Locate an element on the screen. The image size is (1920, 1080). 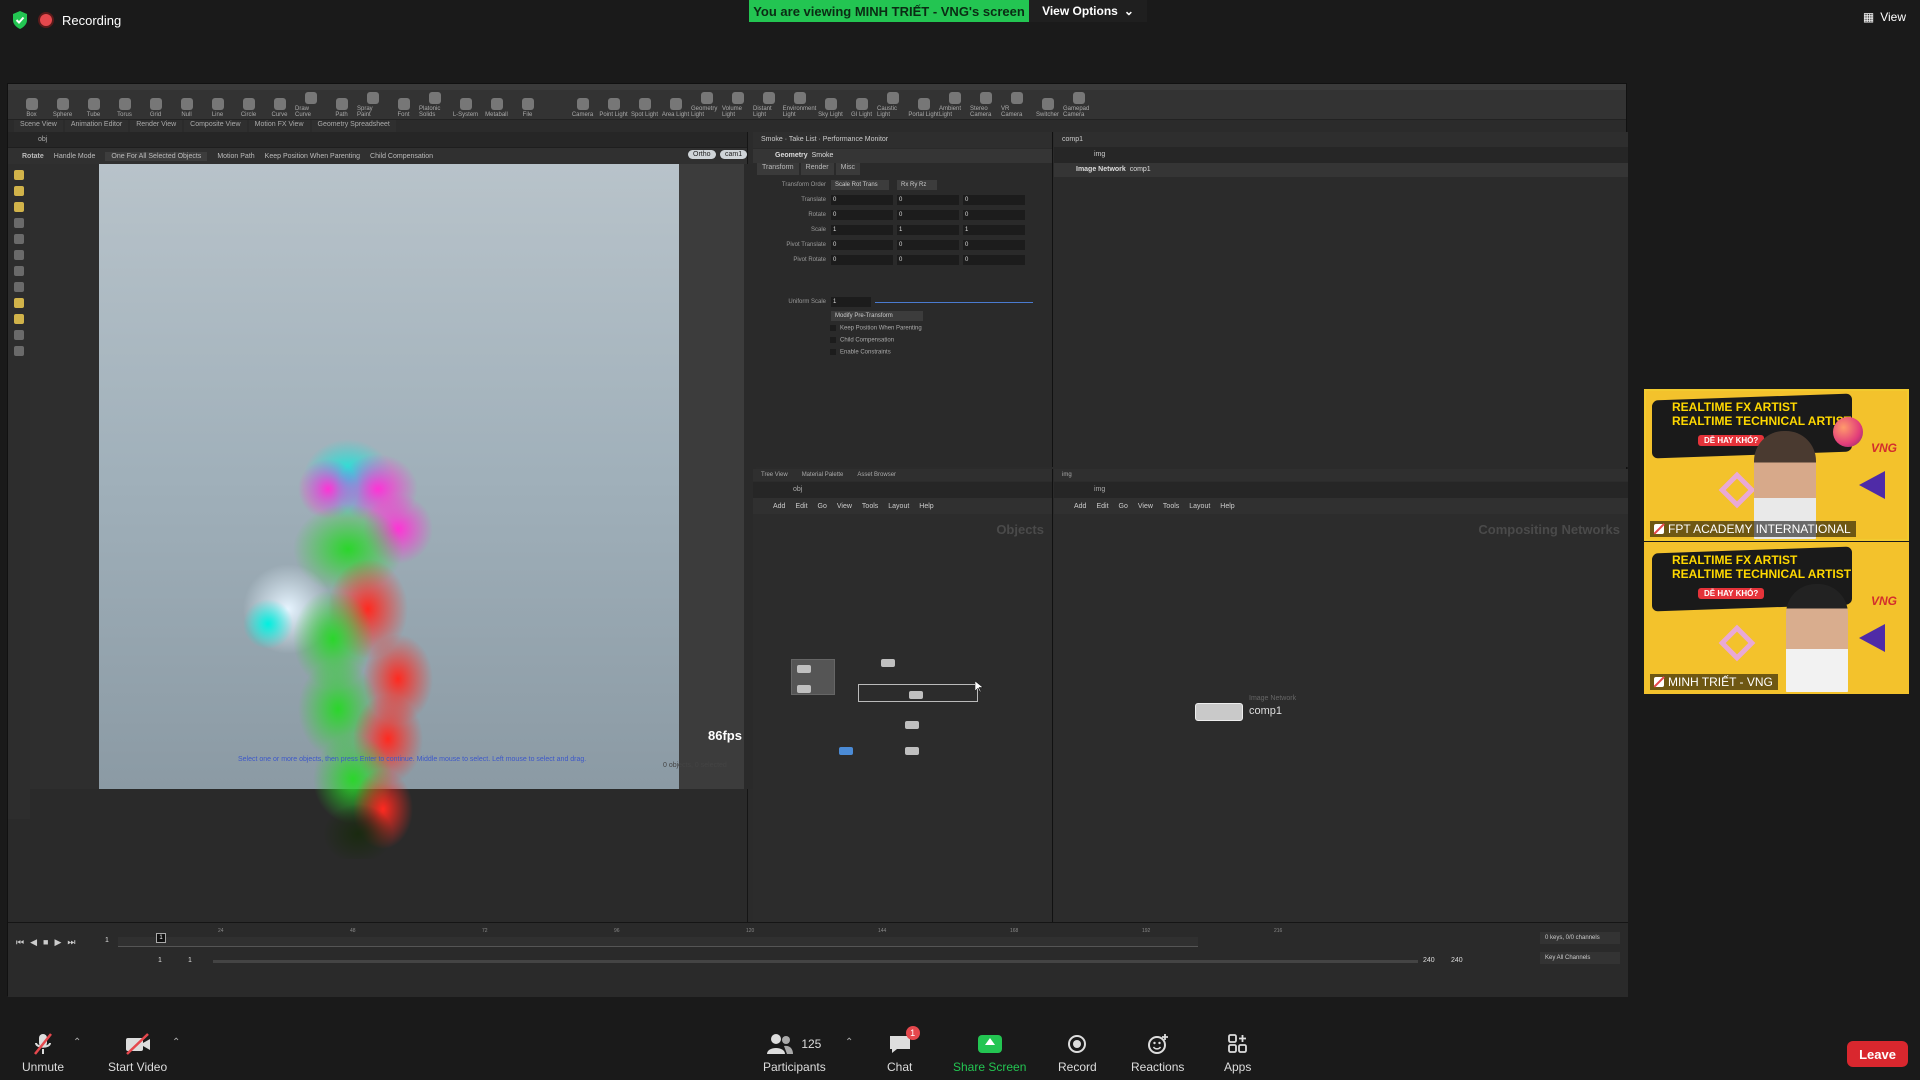
tab-misc: Misc is located at coordinates (847, 169).